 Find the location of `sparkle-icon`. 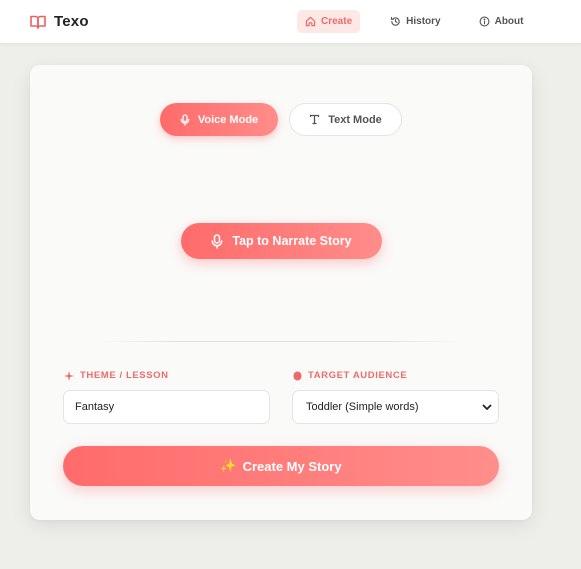

sparkle-icon is located at coordinates (69, 375).